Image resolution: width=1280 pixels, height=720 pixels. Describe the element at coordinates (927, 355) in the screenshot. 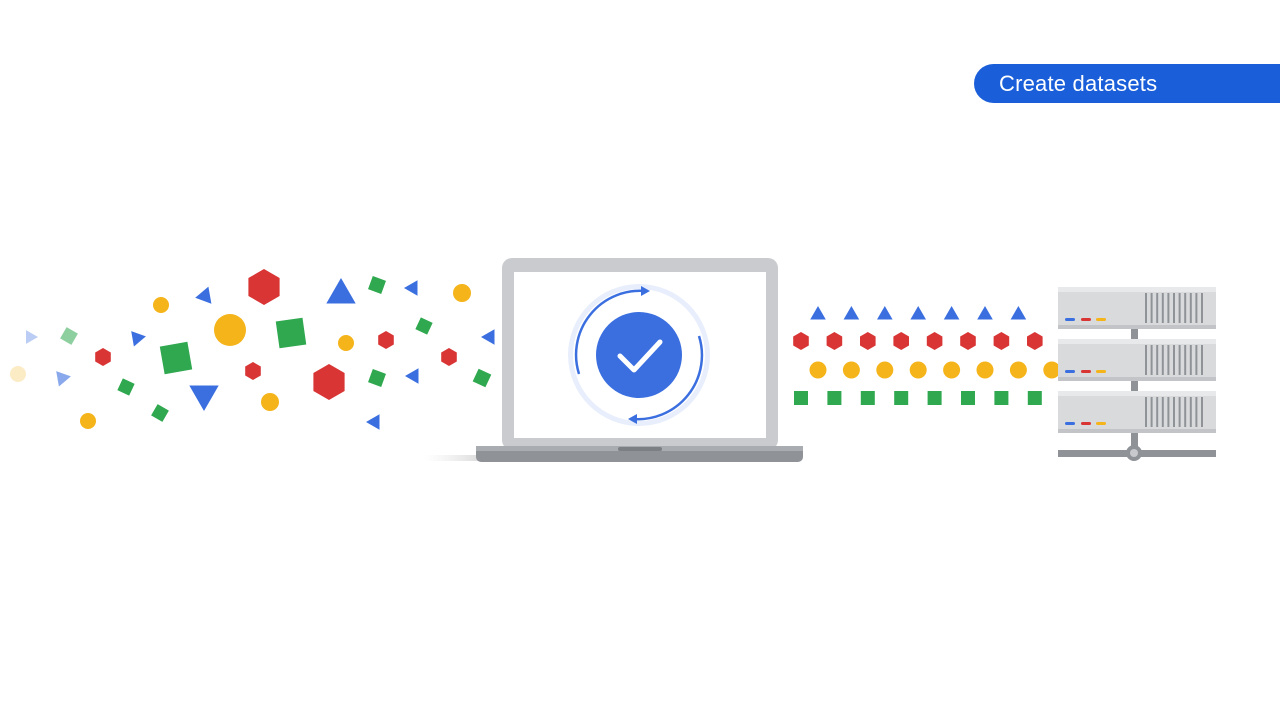

I see `structured-data-rows` at that location.